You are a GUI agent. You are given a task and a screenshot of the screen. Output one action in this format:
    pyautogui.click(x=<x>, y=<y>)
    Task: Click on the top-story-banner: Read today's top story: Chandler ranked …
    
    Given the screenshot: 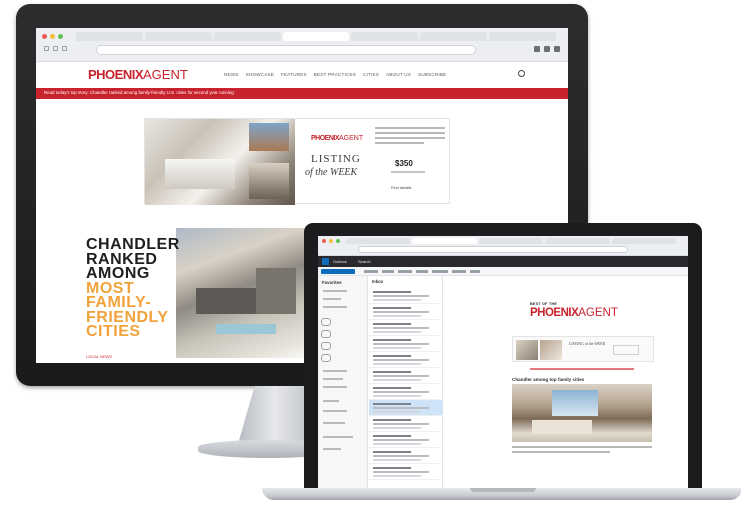 What is the action you would take?
    pyautogui.click(x=302, y=93)
    